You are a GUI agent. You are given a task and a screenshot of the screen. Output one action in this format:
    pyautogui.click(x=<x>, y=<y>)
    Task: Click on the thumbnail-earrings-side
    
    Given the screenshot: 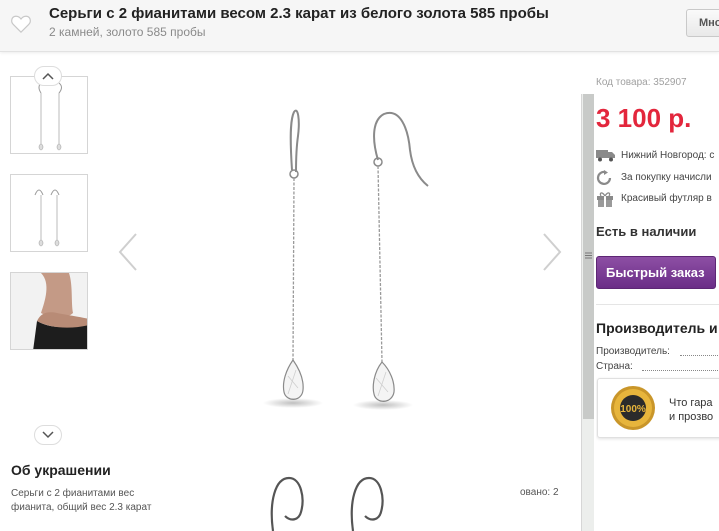 What is the action you would take?
    pyautogui.click(x=49, y=213)
    